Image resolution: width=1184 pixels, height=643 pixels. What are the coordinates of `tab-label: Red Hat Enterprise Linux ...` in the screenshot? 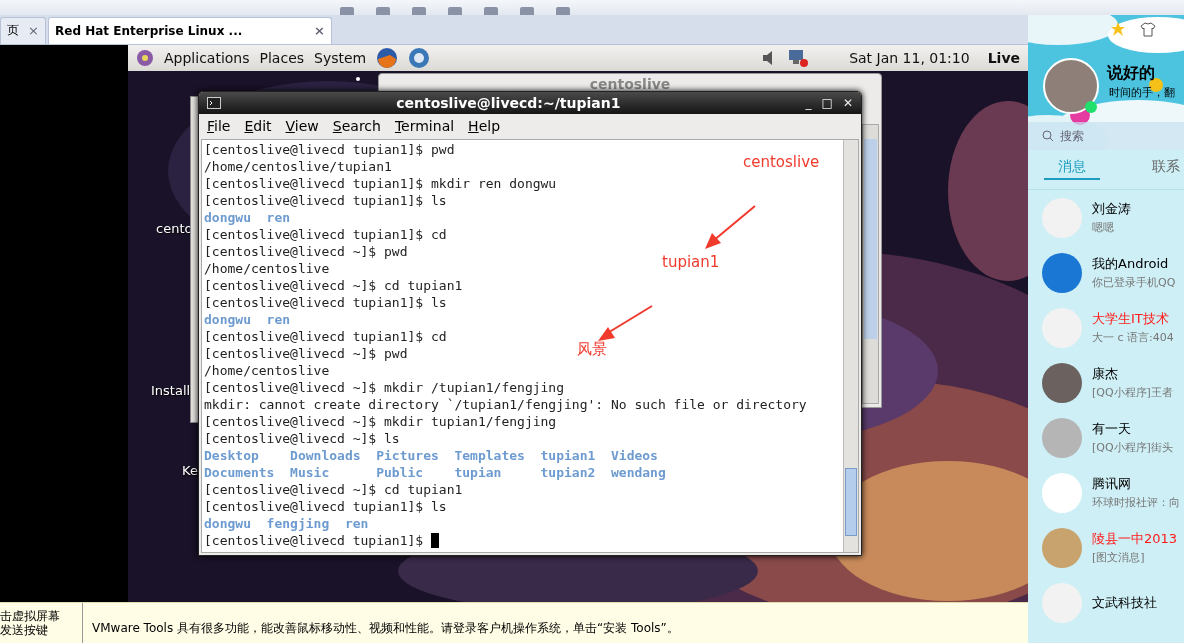 It's located at (149, 30).